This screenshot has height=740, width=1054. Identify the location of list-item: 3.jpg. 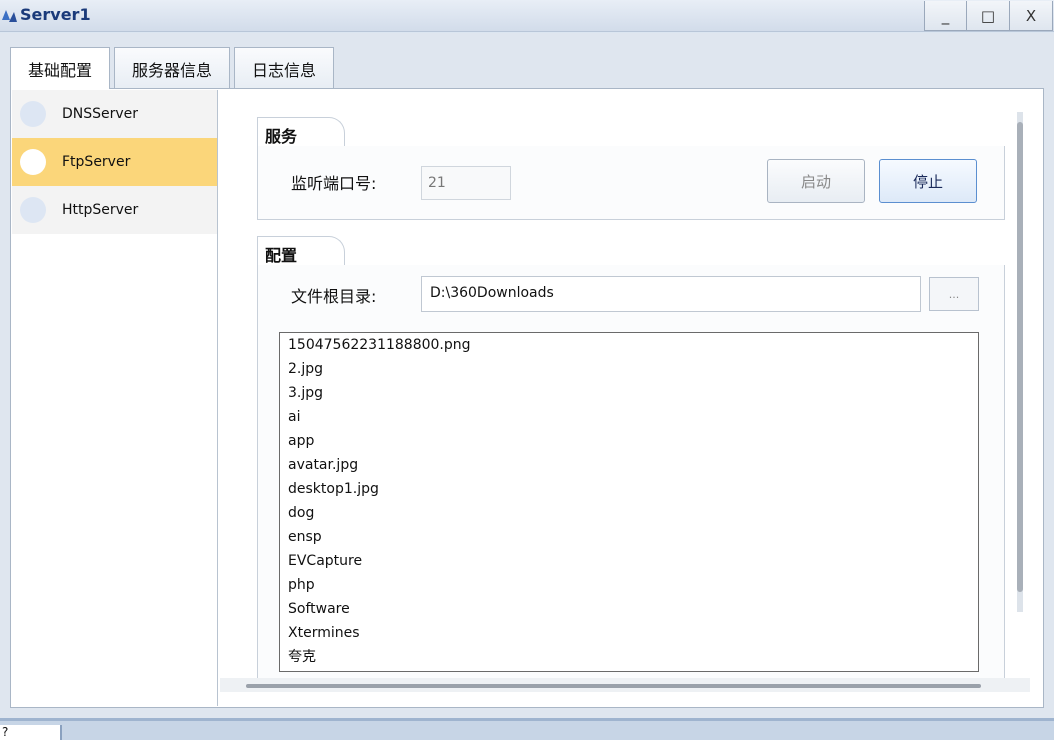
(629, 393).